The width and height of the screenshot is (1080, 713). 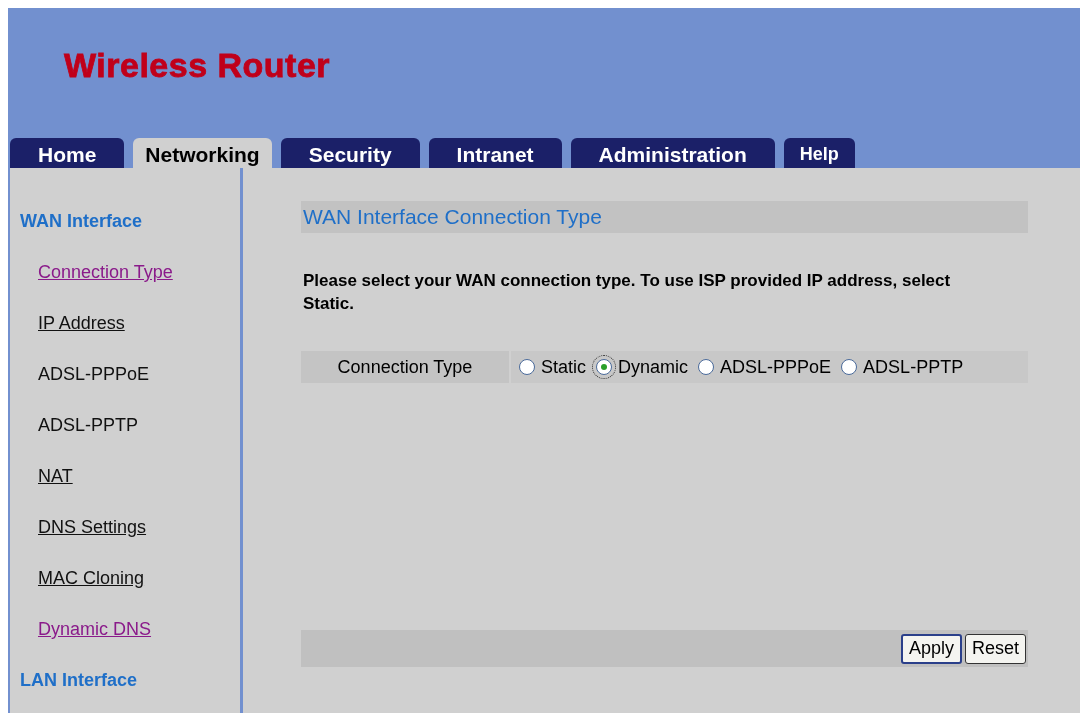 What do you see at coordinates (95, 629) in the screenshot?
I see `sidebar-link: Dynamic DNS` at bounding box center [95, 629].